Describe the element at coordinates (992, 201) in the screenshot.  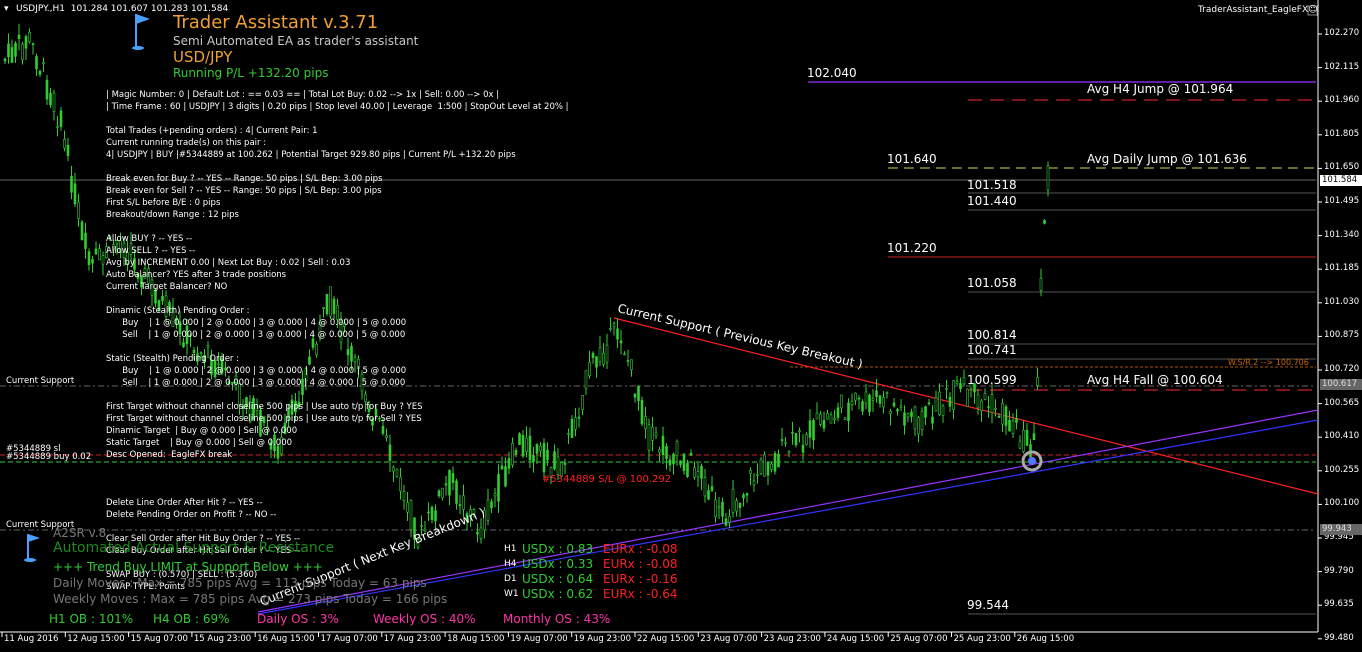
I see `level-101440: 101.440` at that location.